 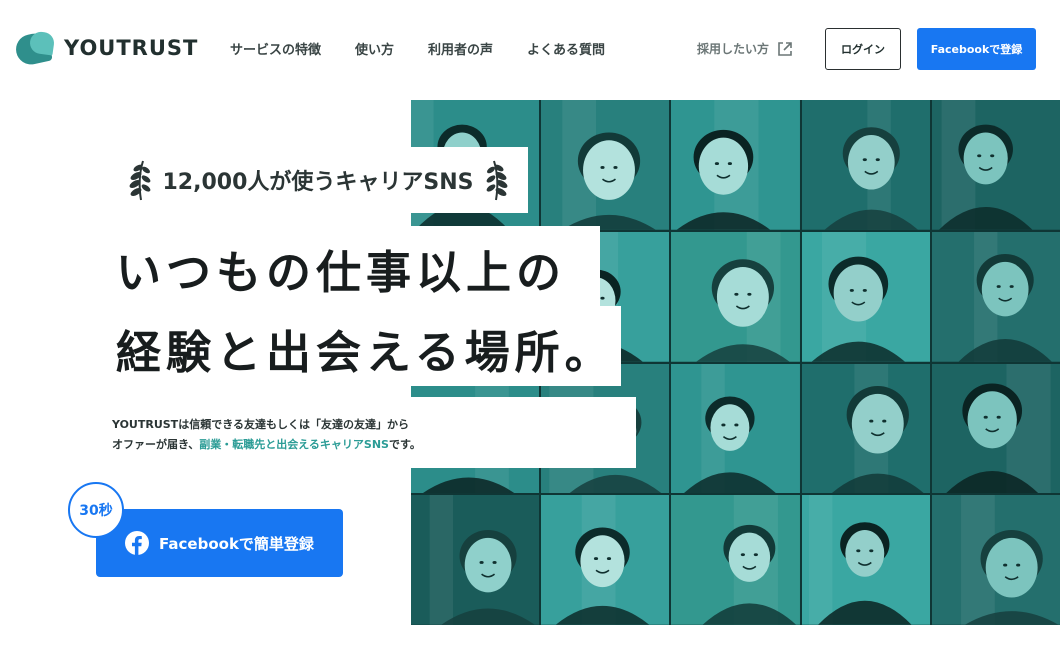 I want to click on laurel-left-icon, so click(x=139, y=180).